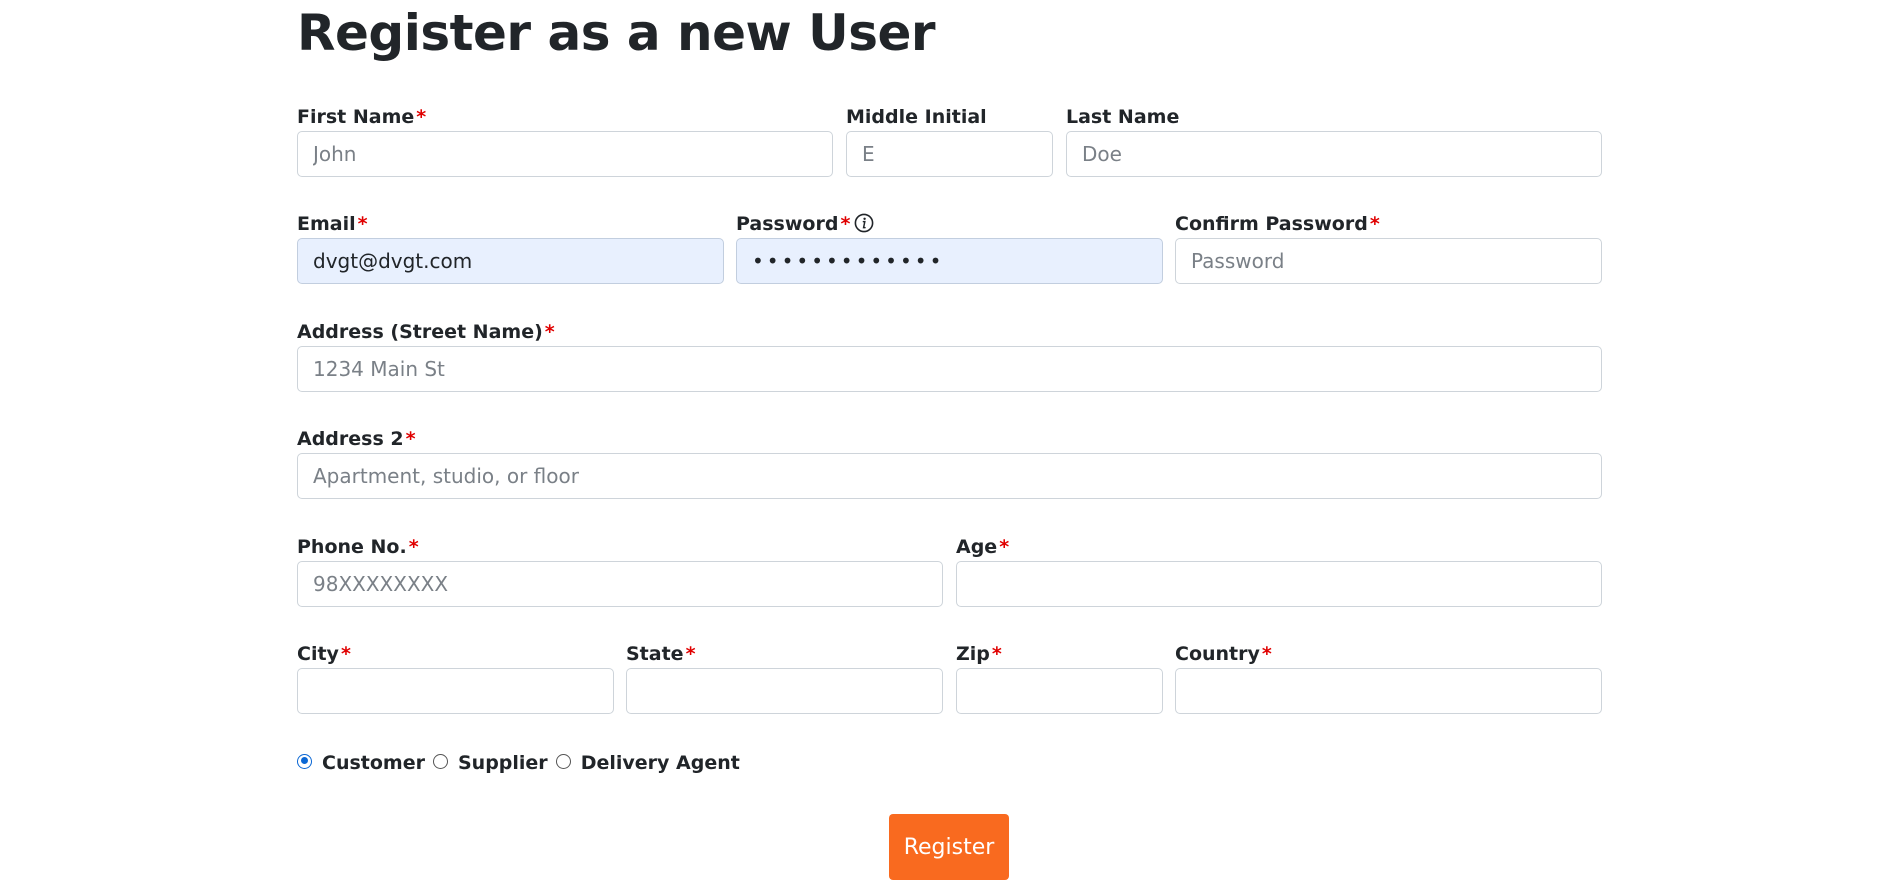  Describe the element at coordinates (304, 761) in the screenshot. I see `customer-radio` at that location.